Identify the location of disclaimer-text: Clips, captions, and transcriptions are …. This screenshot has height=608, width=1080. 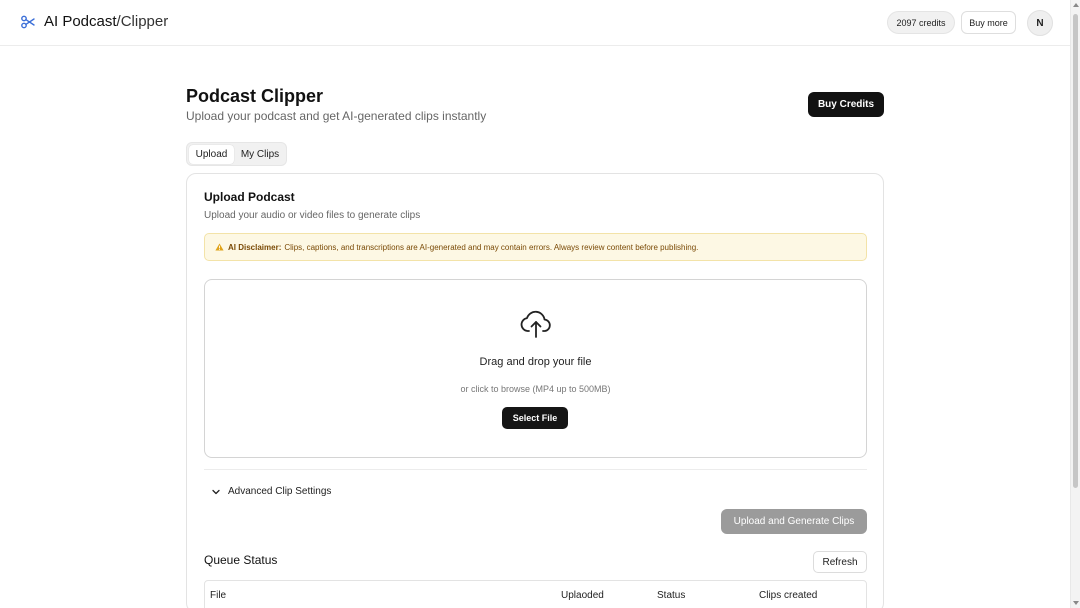
(491, 247).